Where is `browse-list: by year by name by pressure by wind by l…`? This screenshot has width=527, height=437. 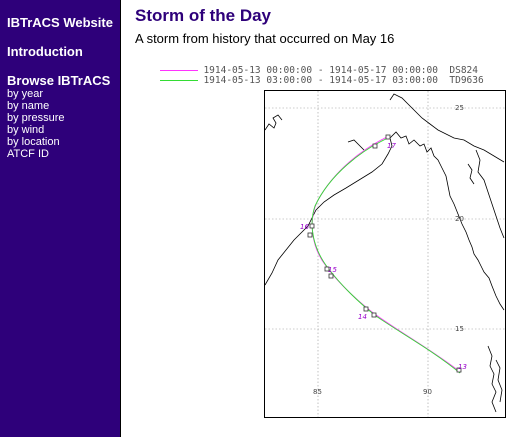
browse-list: by year by name by pressure by wind by l… is located at coordinates (35, 124).